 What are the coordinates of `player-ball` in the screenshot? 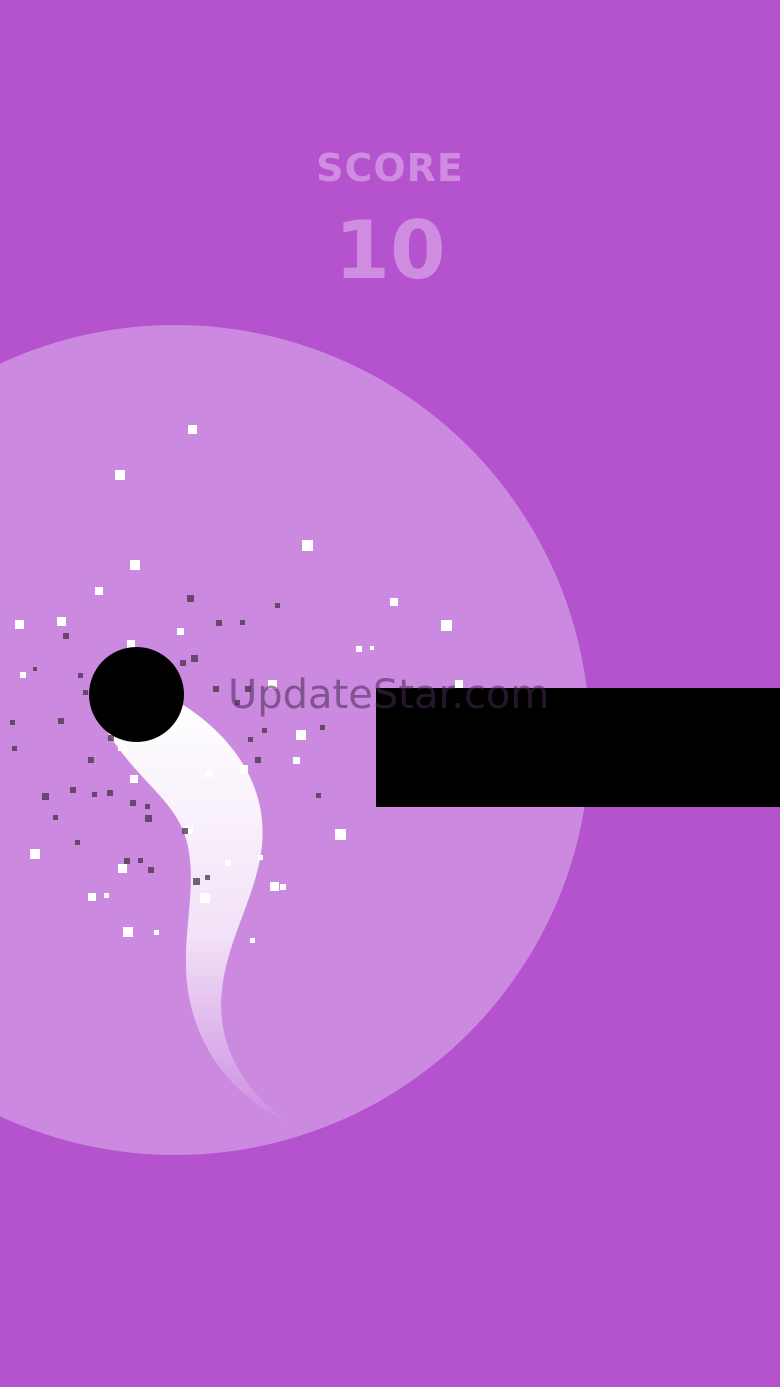 It's located at (136, 694).